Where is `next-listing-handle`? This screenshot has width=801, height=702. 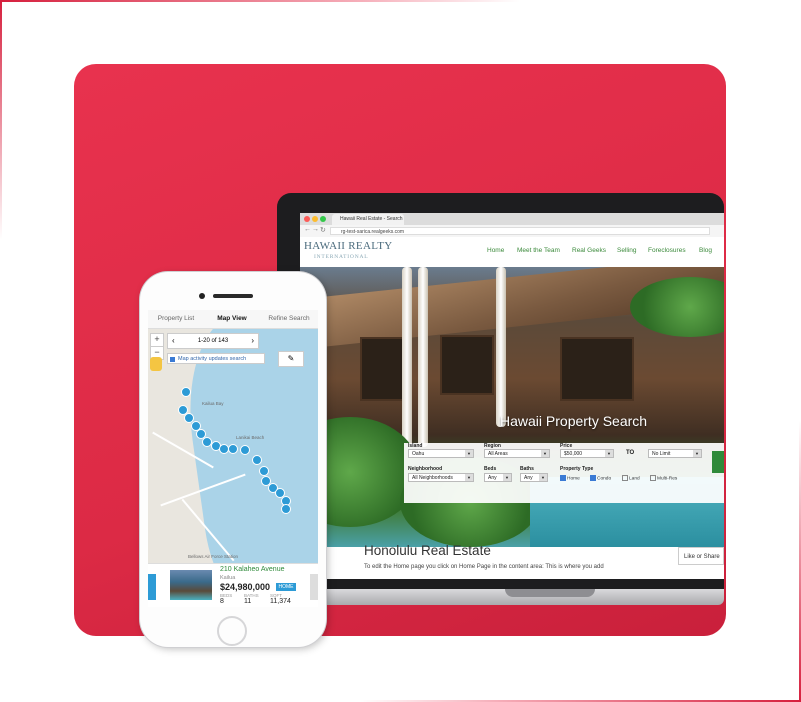
next-listing-handle is located at coordinates (314, 587).